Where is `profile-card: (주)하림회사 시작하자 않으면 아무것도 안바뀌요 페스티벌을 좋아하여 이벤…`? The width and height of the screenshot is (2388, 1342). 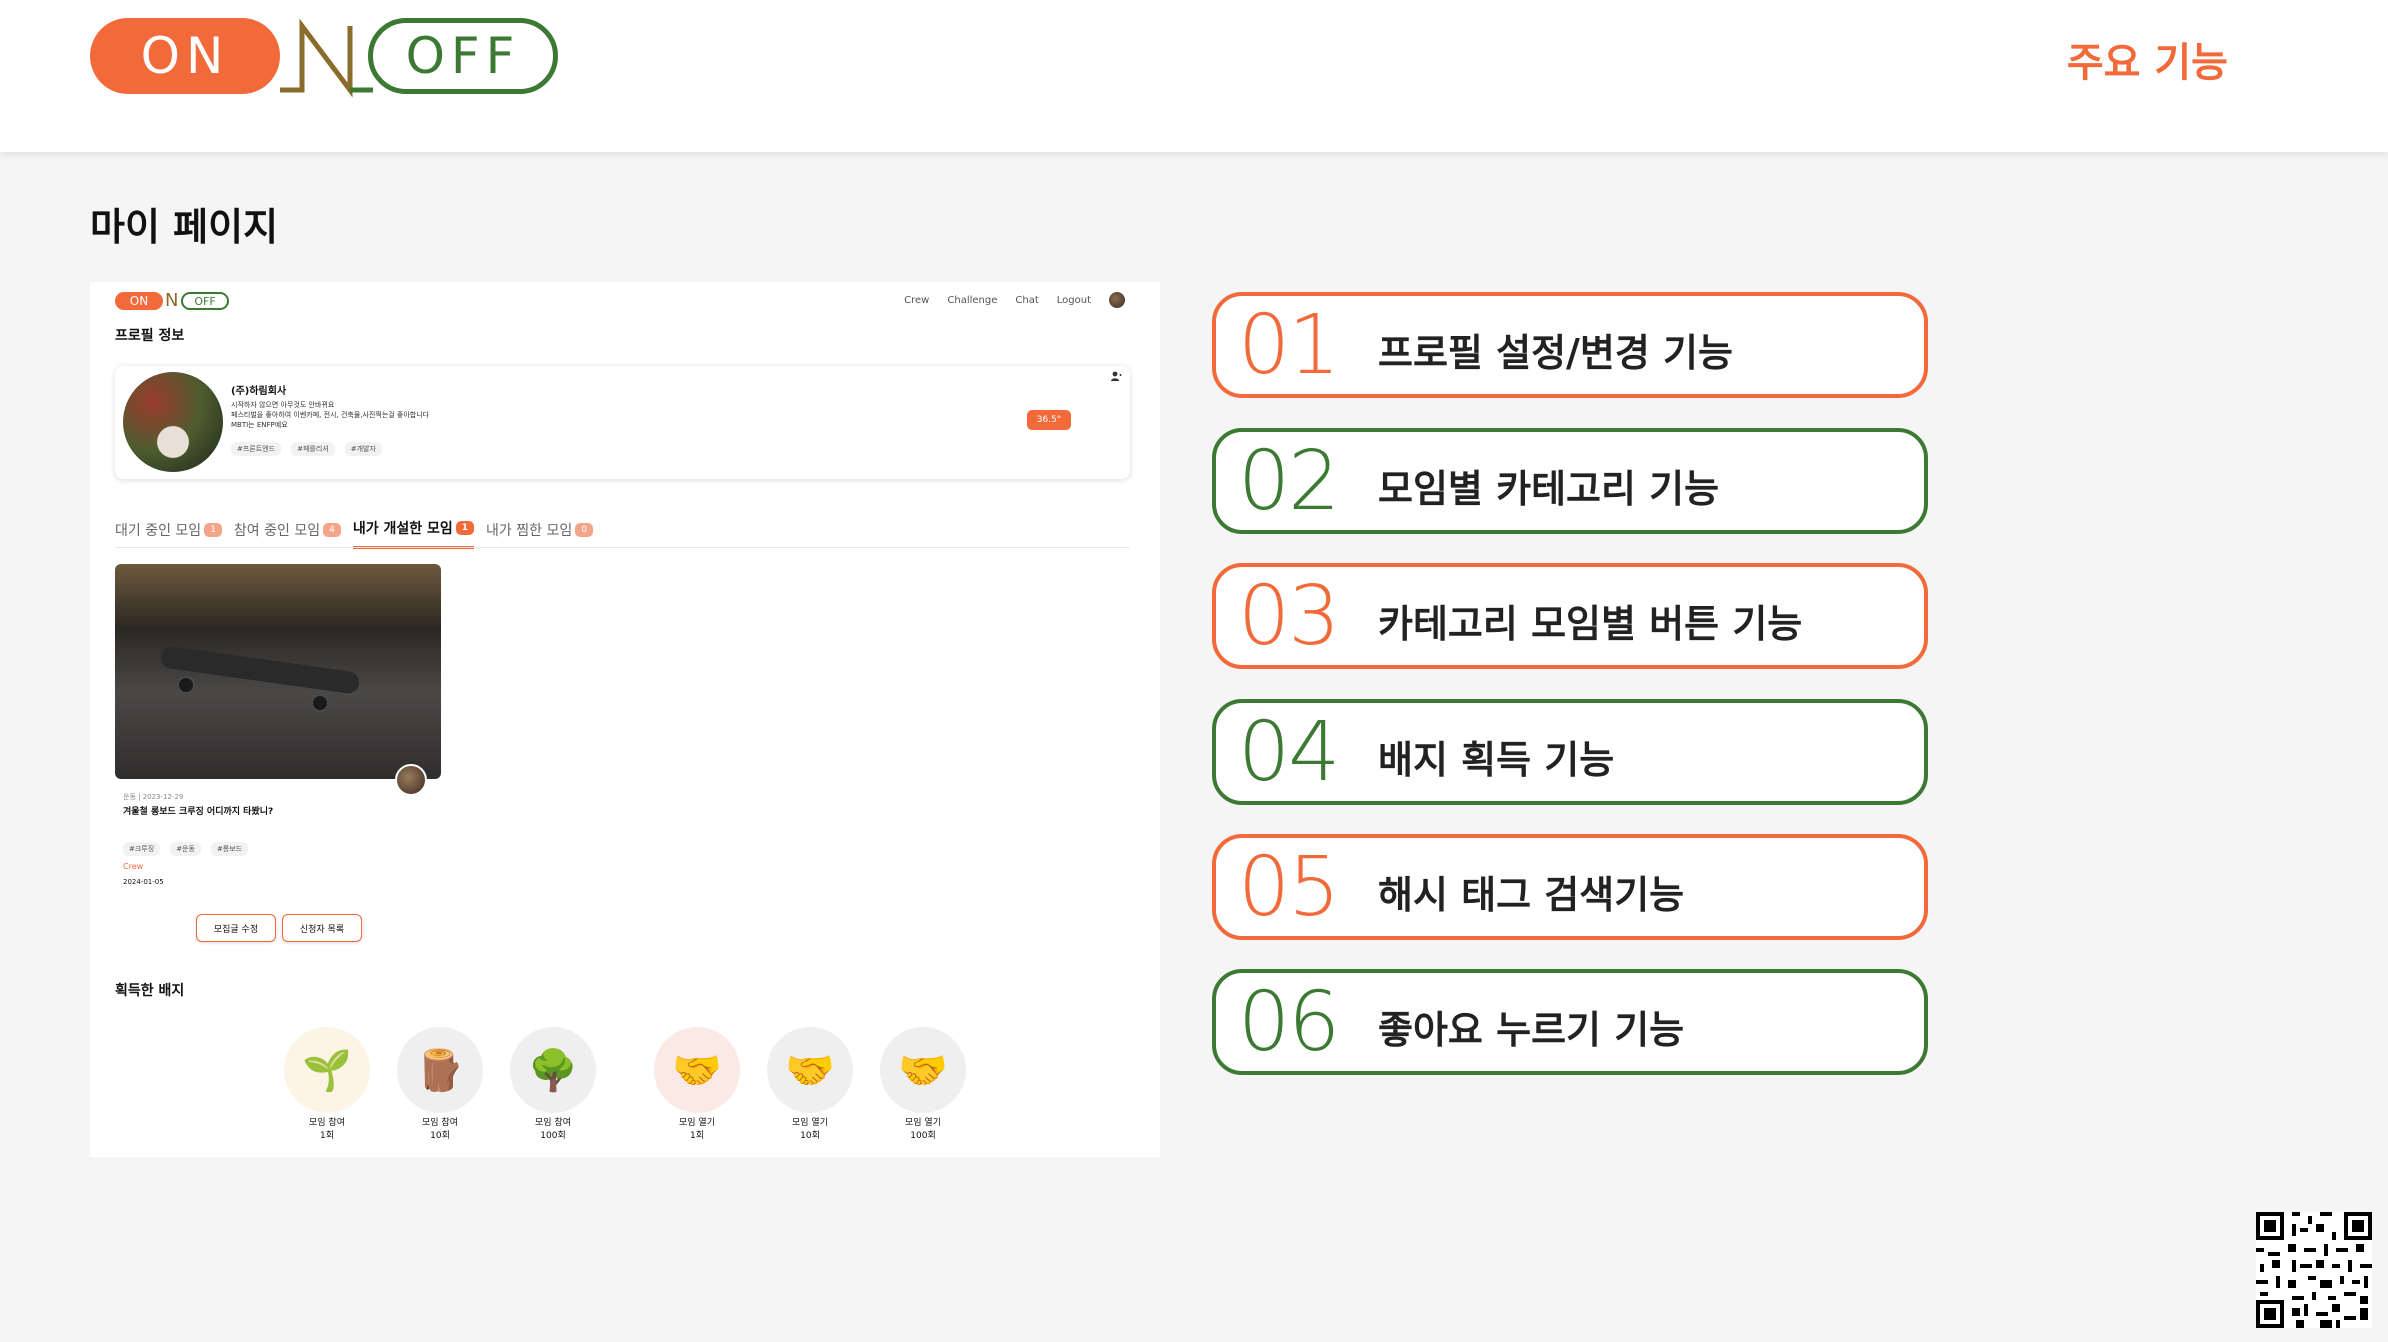 profile-card: (주)하림회사 시작하자 않으면 아무것도 안바뀌요 페스티벌을 좋아하여 이벤… is located at coordinates (622, 422).